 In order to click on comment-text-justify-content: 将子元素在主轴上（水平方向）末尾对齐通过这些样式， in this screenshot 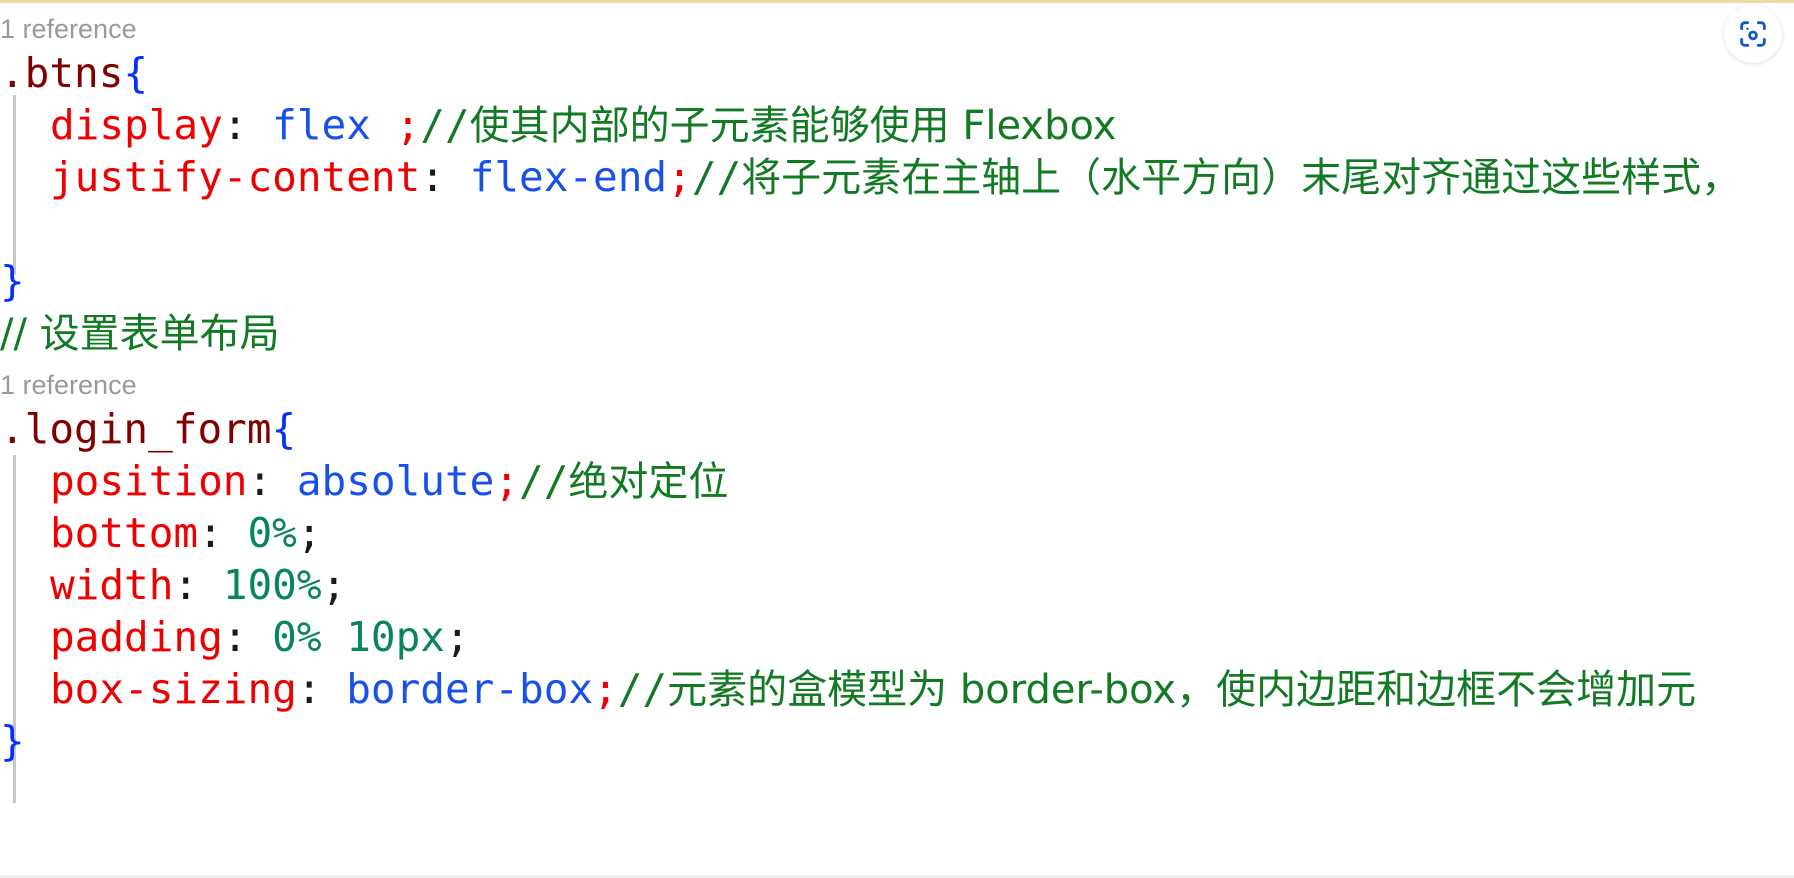, I will do `click(1241, 178)`.